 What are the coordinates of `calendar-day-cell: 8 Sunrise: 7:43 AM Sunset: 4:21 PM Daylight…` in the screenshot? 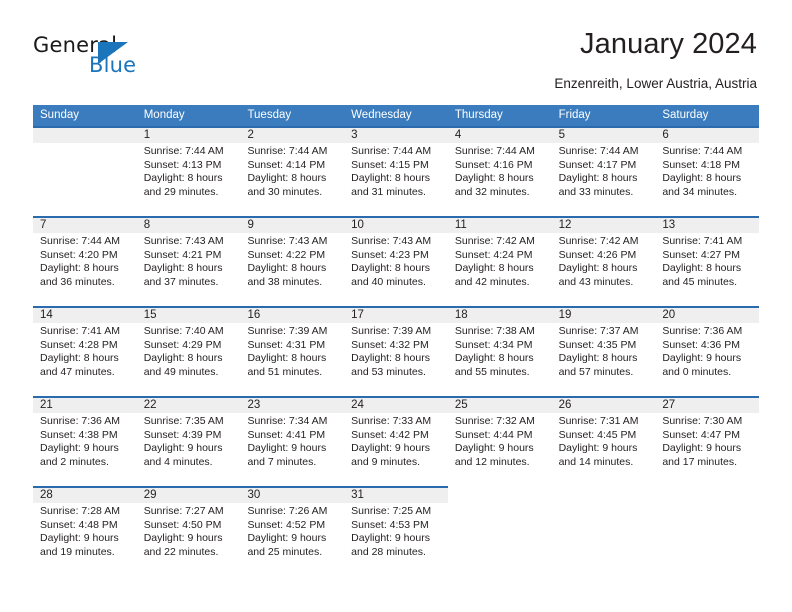 It's located at (189, 261).